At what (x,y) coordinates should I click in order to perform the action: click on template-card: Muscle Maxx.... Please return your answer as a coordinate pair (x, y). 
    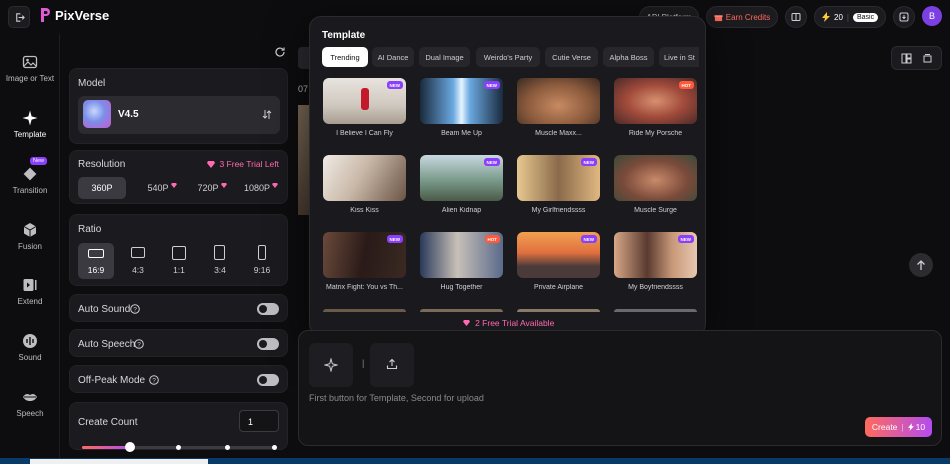
    Looking at the image, I should click on (558, 111).